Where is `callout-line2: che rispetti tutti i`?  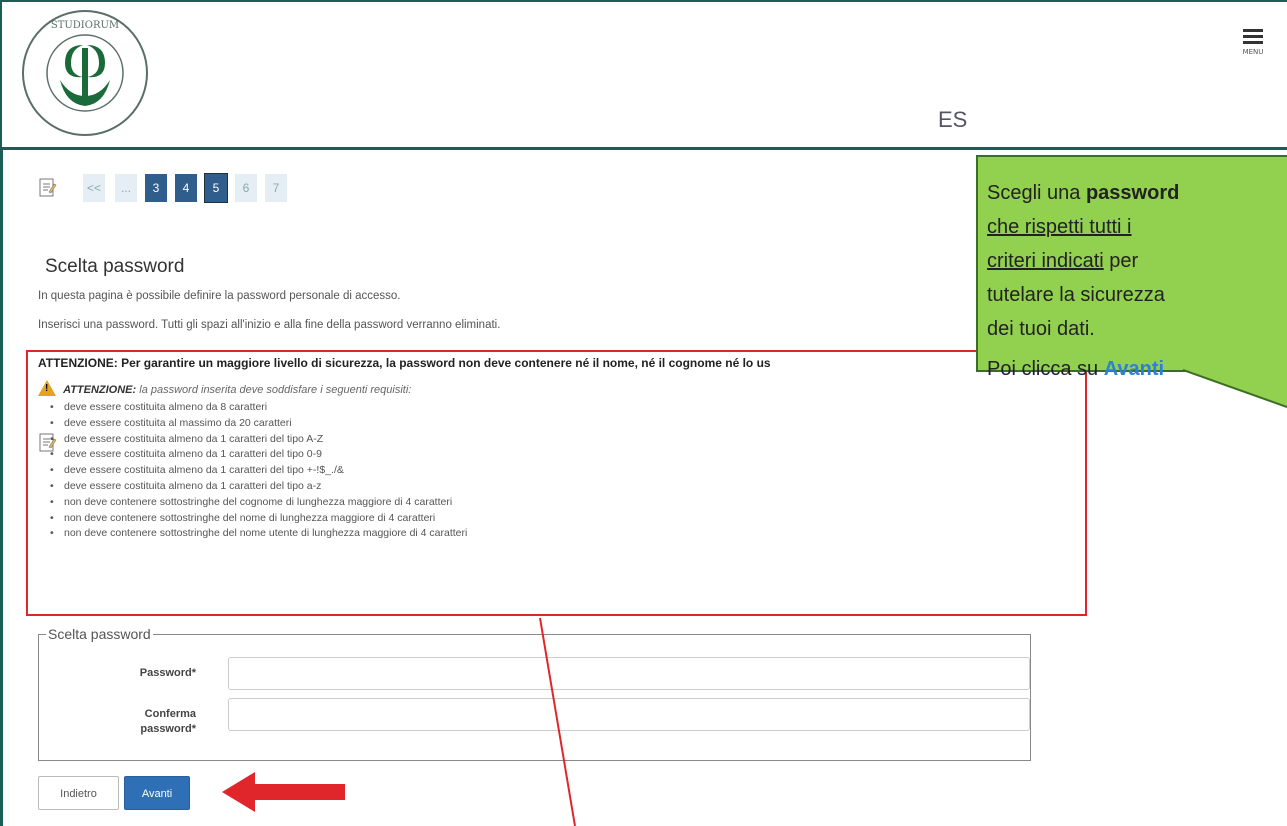
callout-line2: che rispetti tutti i is located at coordinates (1059, 227).